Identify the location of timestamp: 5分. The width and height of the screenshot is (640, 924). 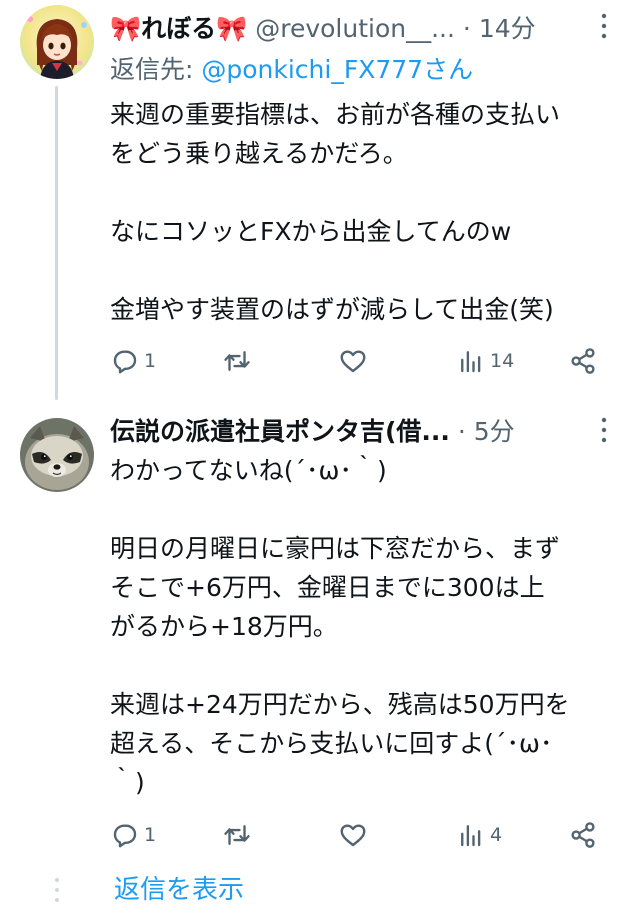
(494, 431).